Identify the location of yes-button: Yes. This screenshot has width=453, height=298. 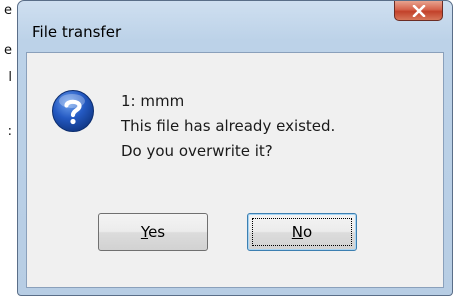
(153, 232).